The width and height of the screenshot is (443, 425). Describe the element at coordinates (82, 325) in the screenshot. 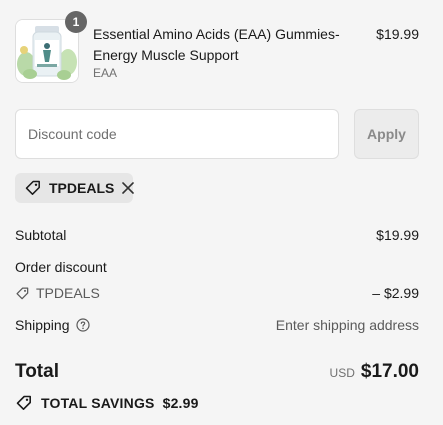

I see `help-circle-icon` at that location.